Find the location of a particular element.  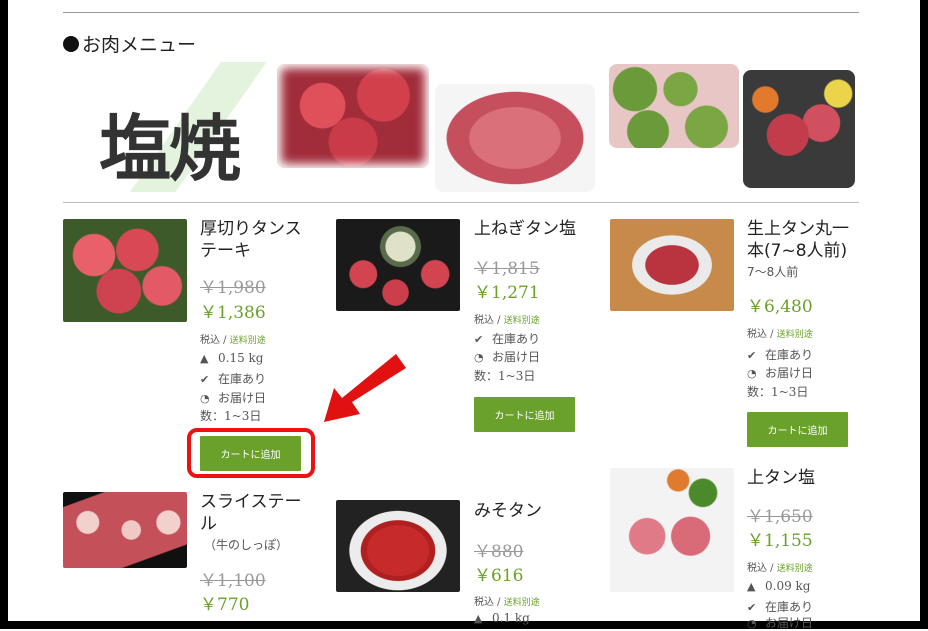

sale-price: ￥1,271 is located at coordinates (507, 293).